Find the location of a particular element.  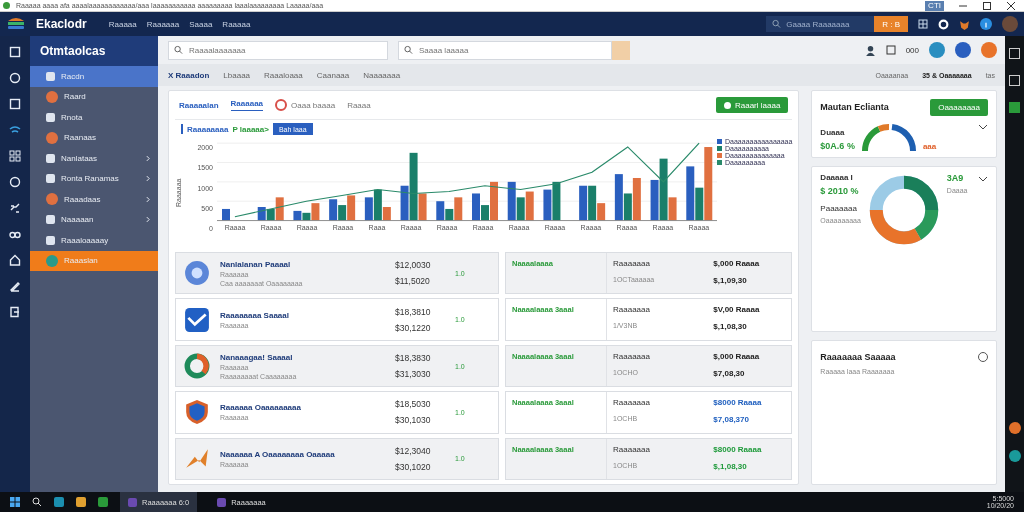

chart-value: P laaaaa> is located at coordinates (250, 129).